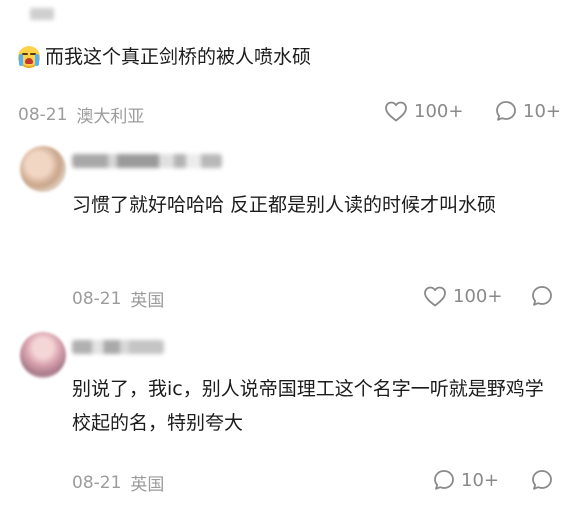  I want to click on reply2-meta: 08-21 英国, so click(118, 483).